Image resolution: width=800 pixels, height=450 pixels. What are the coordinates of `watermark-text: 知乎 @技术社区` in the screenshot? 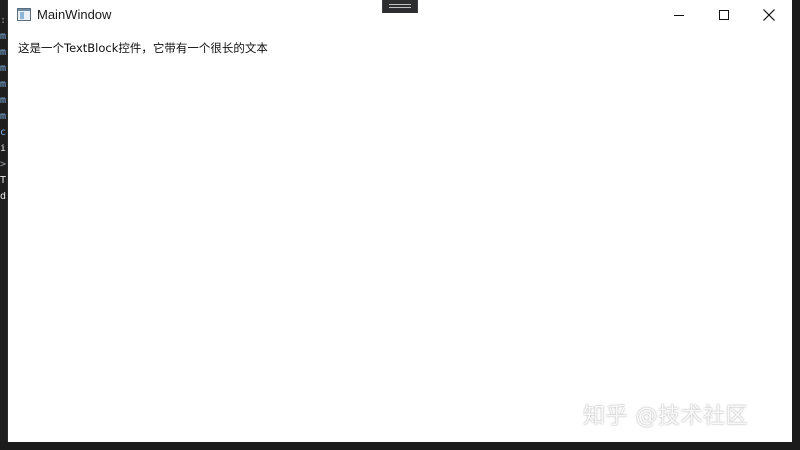 It's located at (665, 416).